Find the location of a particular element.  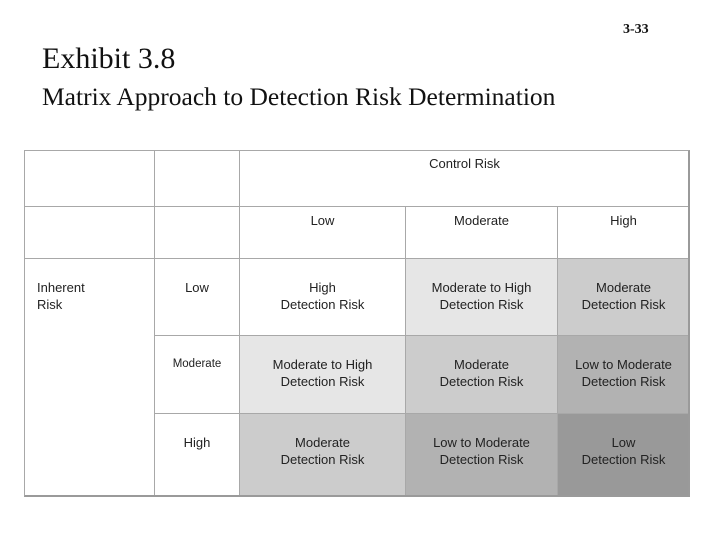

detection-risk-cell-inherent-low-control-high: Moderate Detection Risk is located at coordinates (624, 297).